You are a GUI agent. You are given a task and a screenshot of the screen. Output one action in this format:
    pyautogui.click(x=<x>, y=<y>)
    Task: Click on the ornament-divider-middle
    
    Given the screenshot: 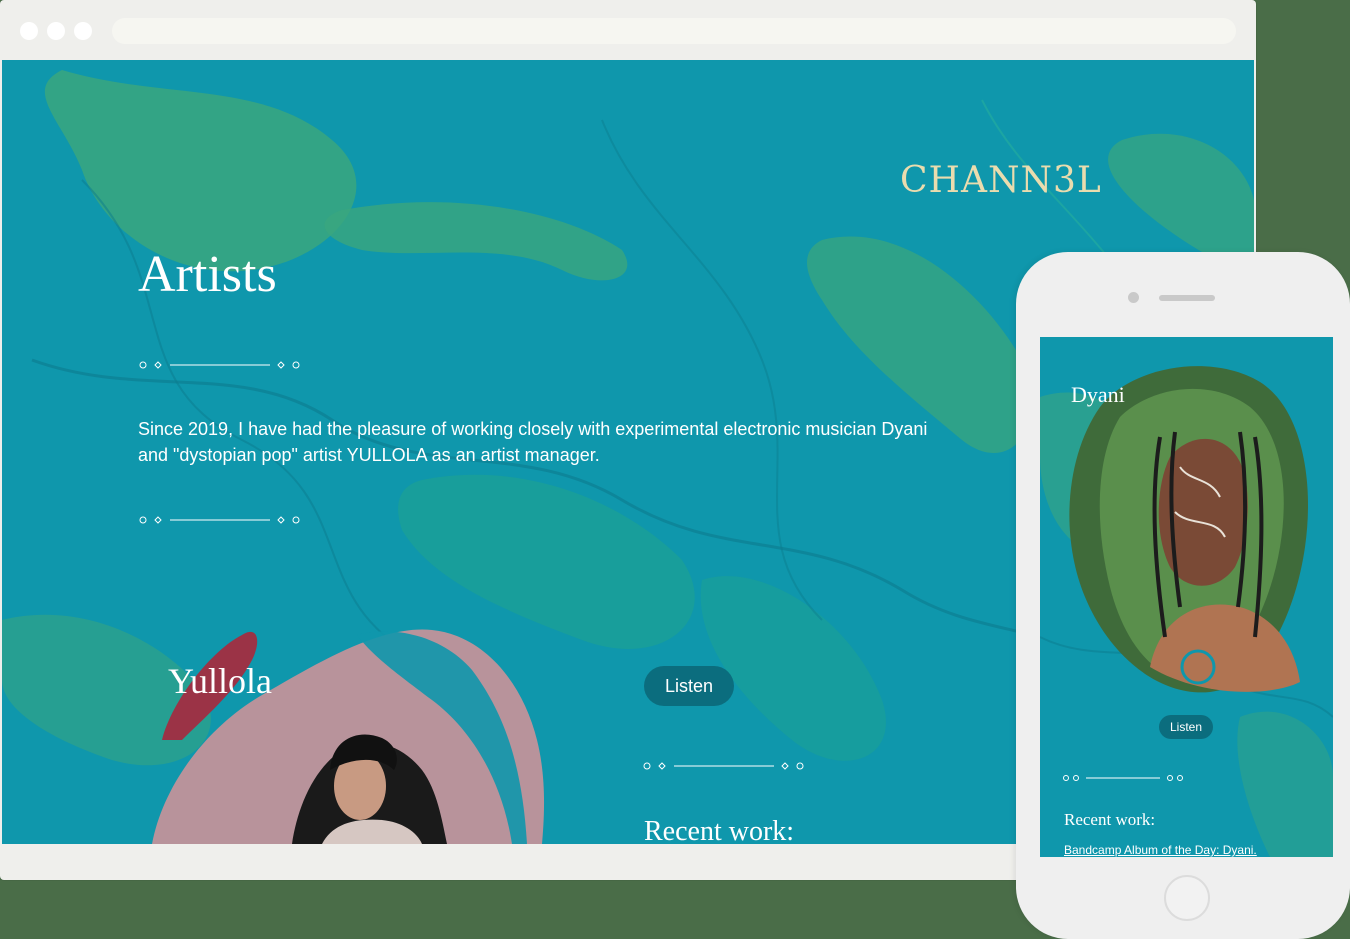 What is the action you would take?
    pyautogui.click(x=219, y=520)
    